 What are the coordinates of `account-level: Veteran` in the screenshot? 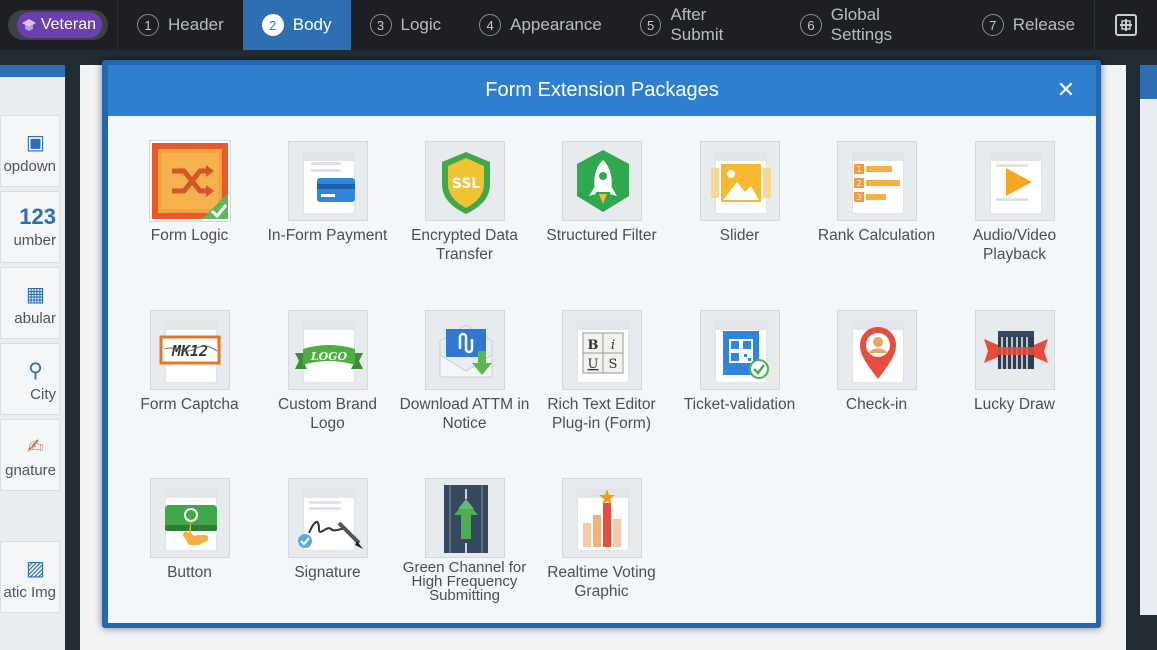 It's located at (59, 25).